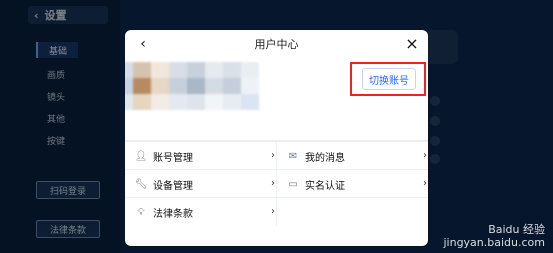 The height and width of the screenshot is (253, 553). Describe the element at coordinates (173, 158) in the screenshot. I see `menu-item-label: 账号管理` at that location.